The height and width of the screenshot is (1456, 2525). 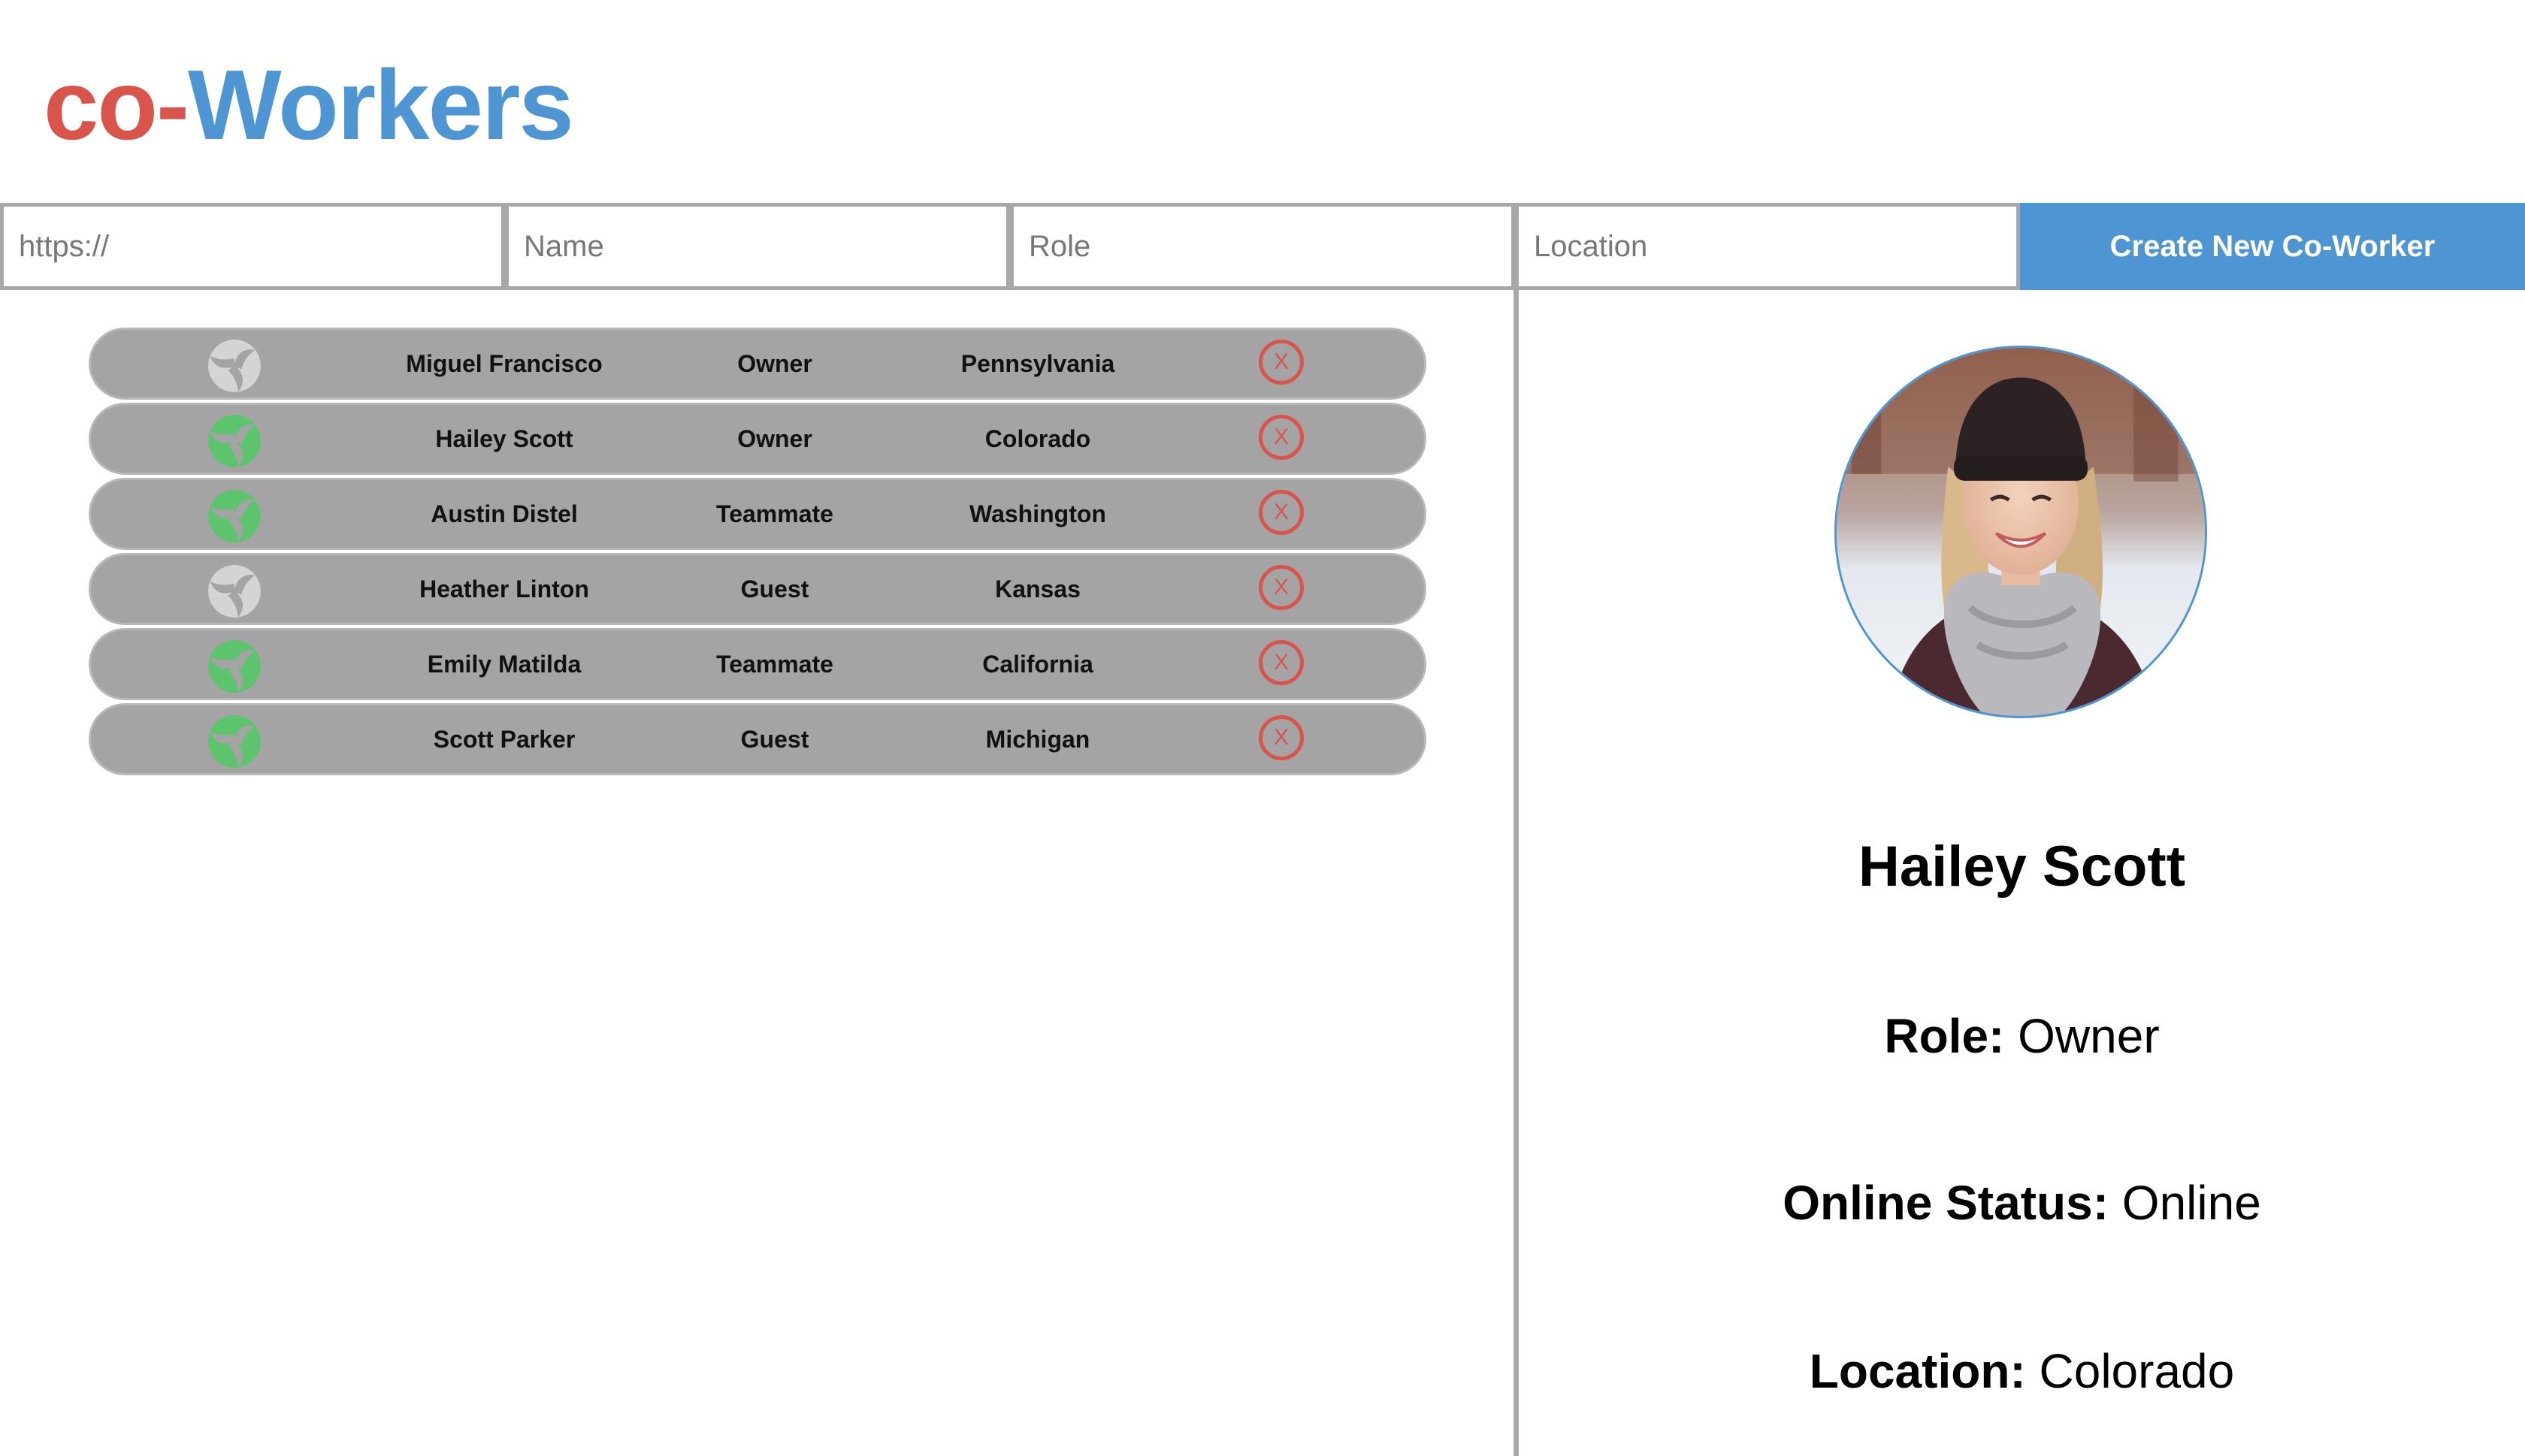 I want to click on create-coworker-button: Create New Co-Worker, so click(x=2272, y=246).